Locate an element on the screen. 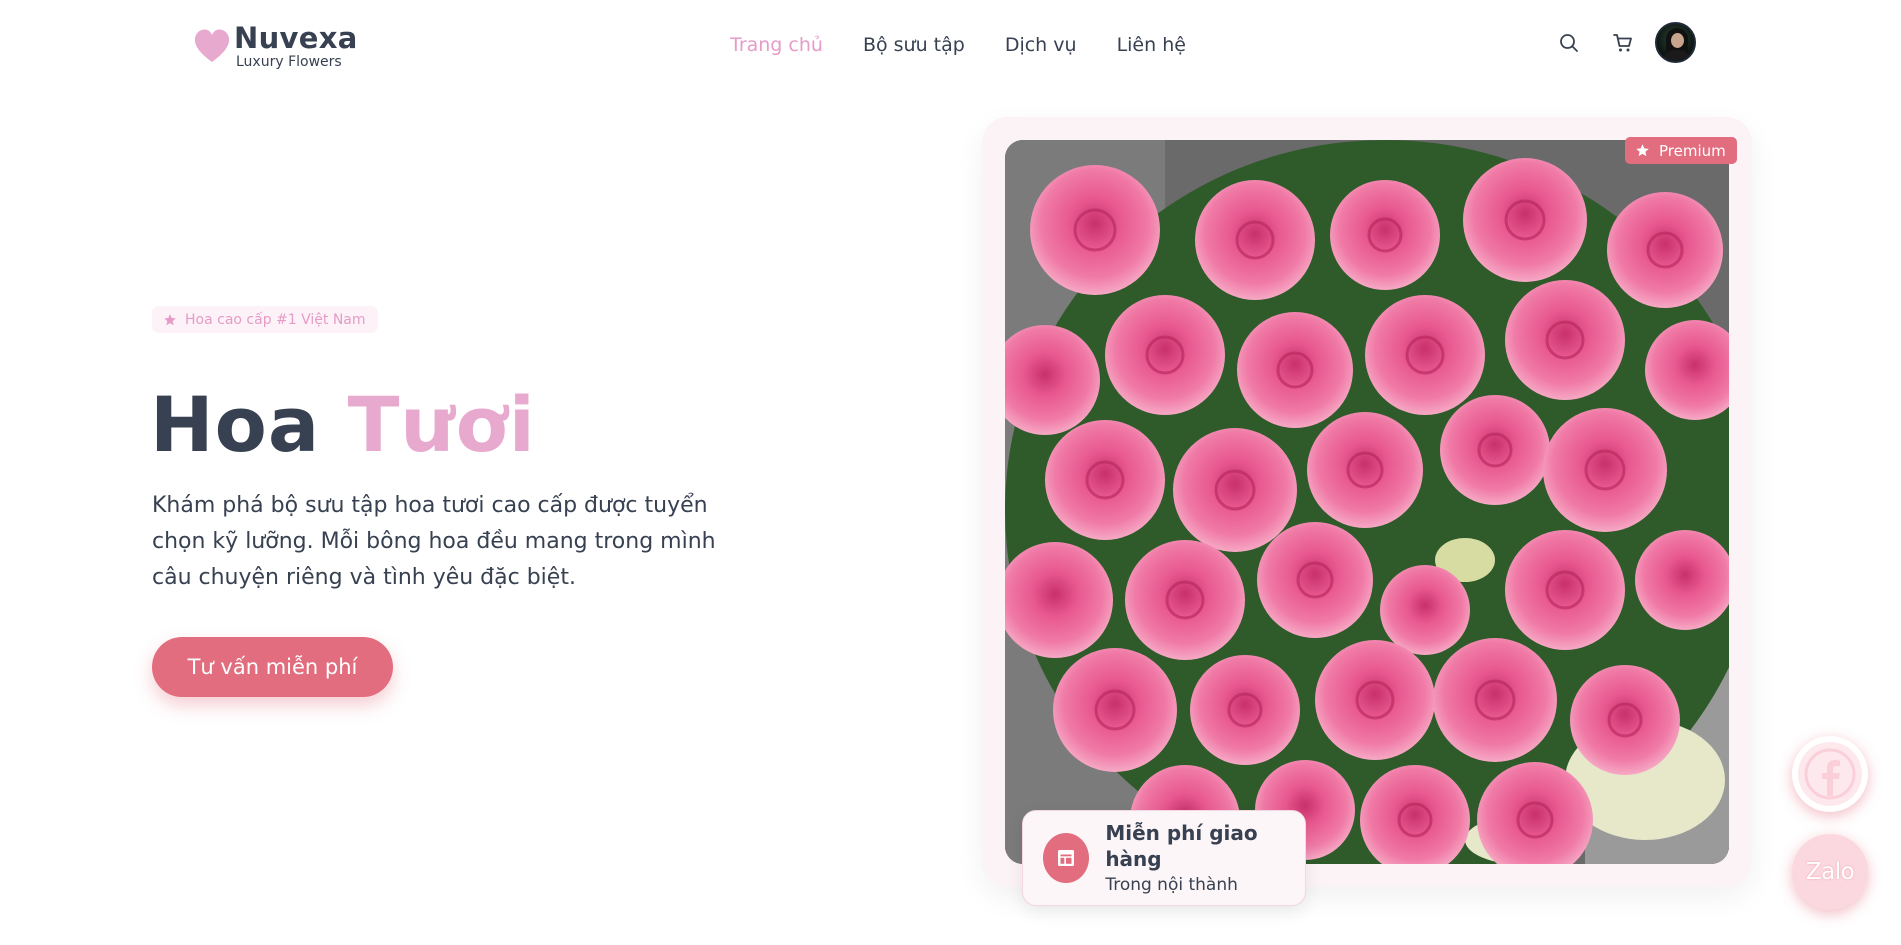  facebook-icon is located at coordinates (1830, 774).